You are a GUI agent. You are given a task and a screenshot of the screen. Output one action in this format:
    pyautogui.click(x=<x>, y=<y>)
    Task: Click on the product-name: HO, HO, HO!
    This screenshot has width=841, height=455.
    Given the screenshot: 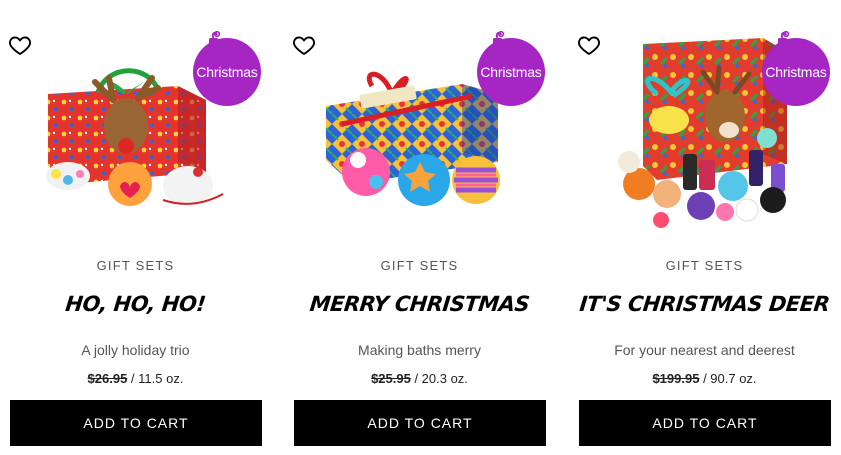 What is the action you would take?
    pyautogui.click(x=136, y=304)
    